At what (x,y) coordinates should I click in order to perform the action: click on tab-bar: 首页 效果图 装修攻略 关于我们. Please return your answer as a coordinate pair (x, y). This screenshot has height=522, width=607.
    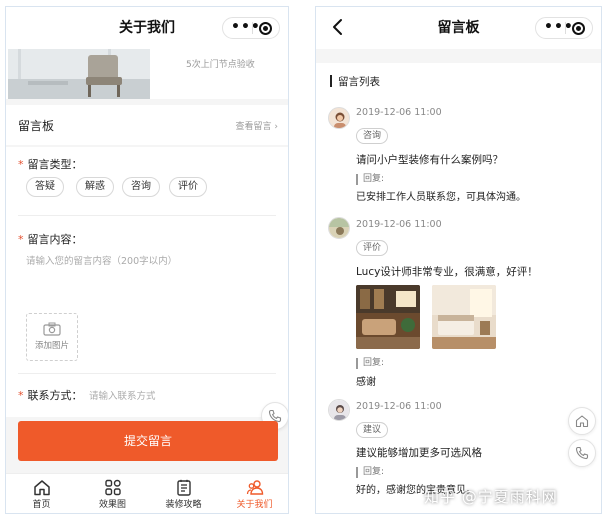
    Looking at the image, I should click on (147, 493).